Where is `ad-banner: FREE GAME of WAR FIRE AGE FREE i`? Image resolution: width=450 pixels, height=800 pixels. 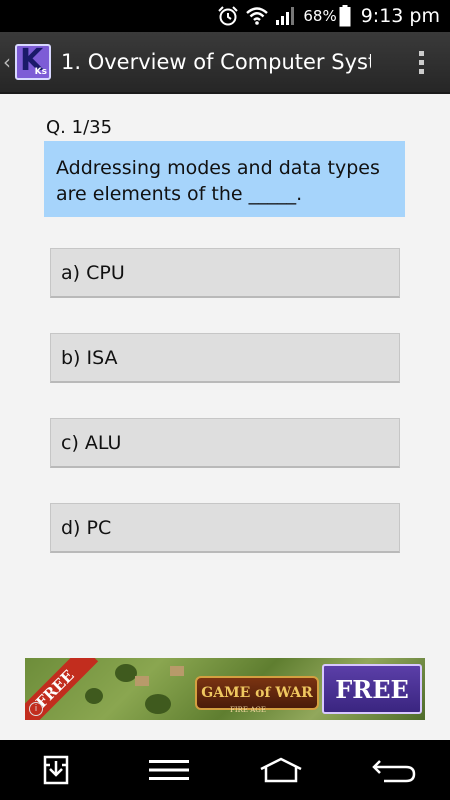 ad-banner: FREE GAME of WAR FIRE AGE FREE i is located at coordinates (225, 689).